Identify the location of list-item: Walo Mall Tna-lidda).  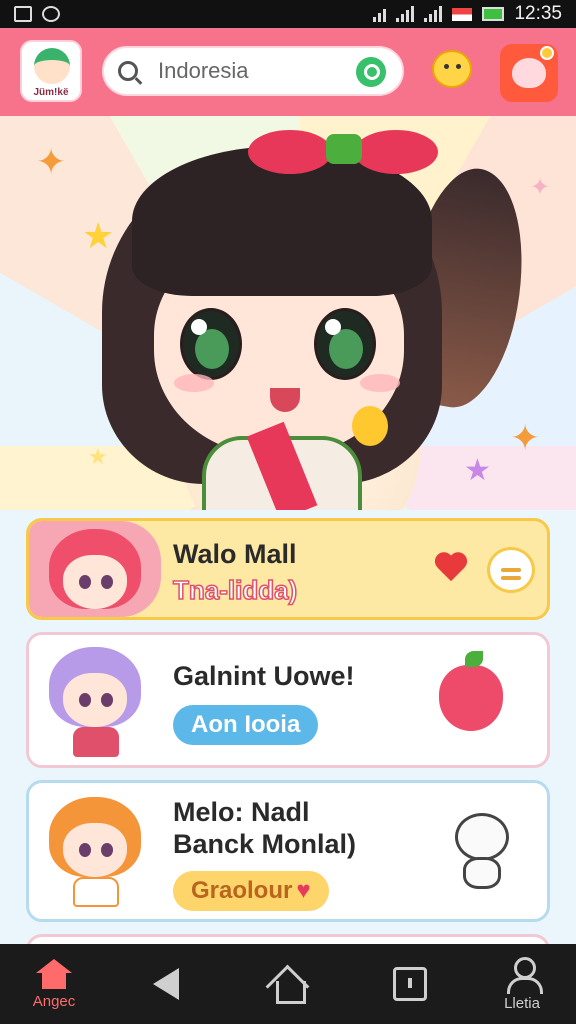
(288, 569).